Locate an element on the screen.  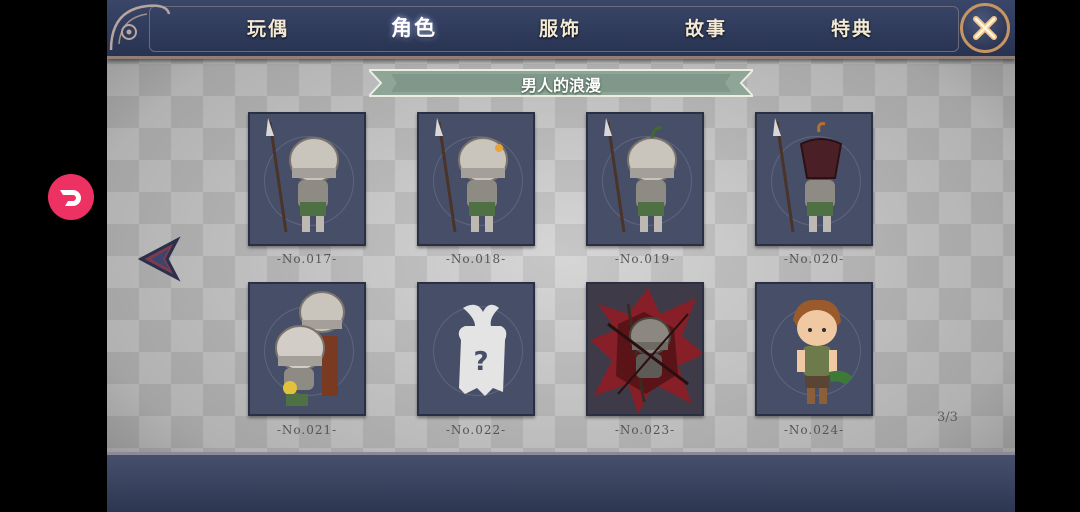
locked-silhouette-icon: ? is located at coordinates (482, 350).